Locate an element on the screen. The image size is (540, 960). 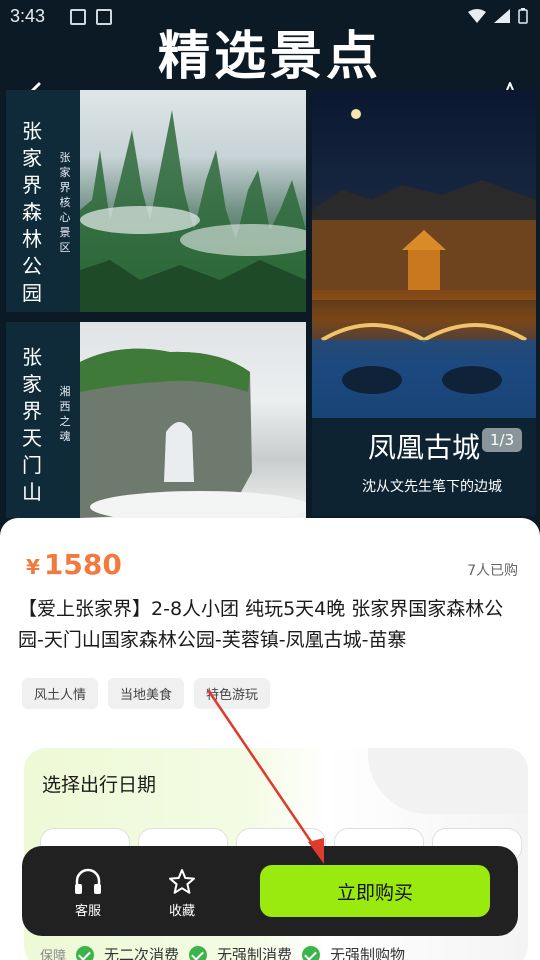
card-subtitle: 湘西之魂 is located at coordinates (65, 414).